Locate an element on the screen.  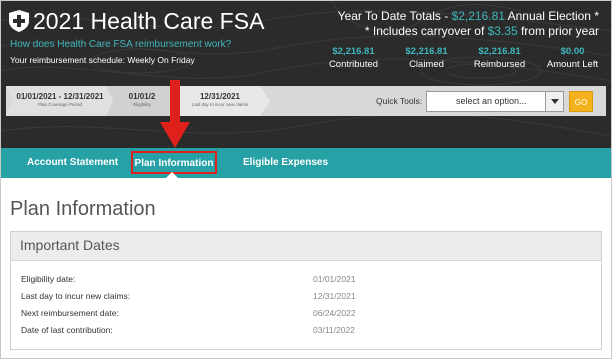
date-row-eligibility: Eligibility date: 01/01/2021 is located at coordinates (306, 281).